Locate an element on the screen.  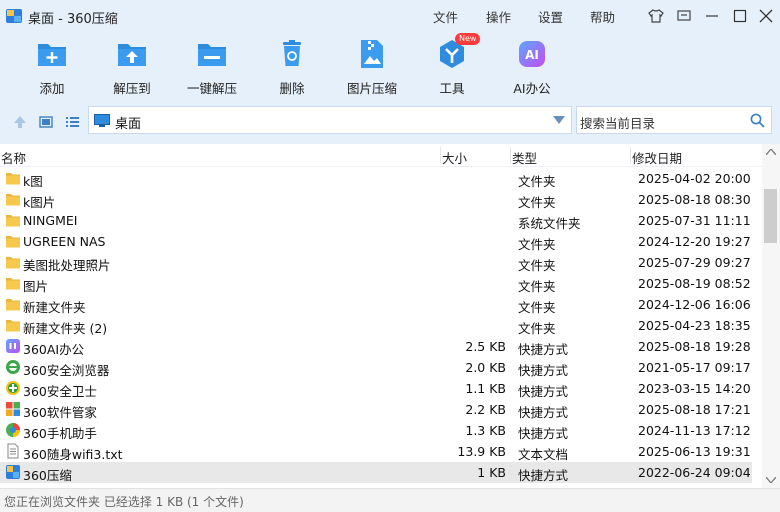
file-name: 360压缩 is located at coordinates (47, 475).